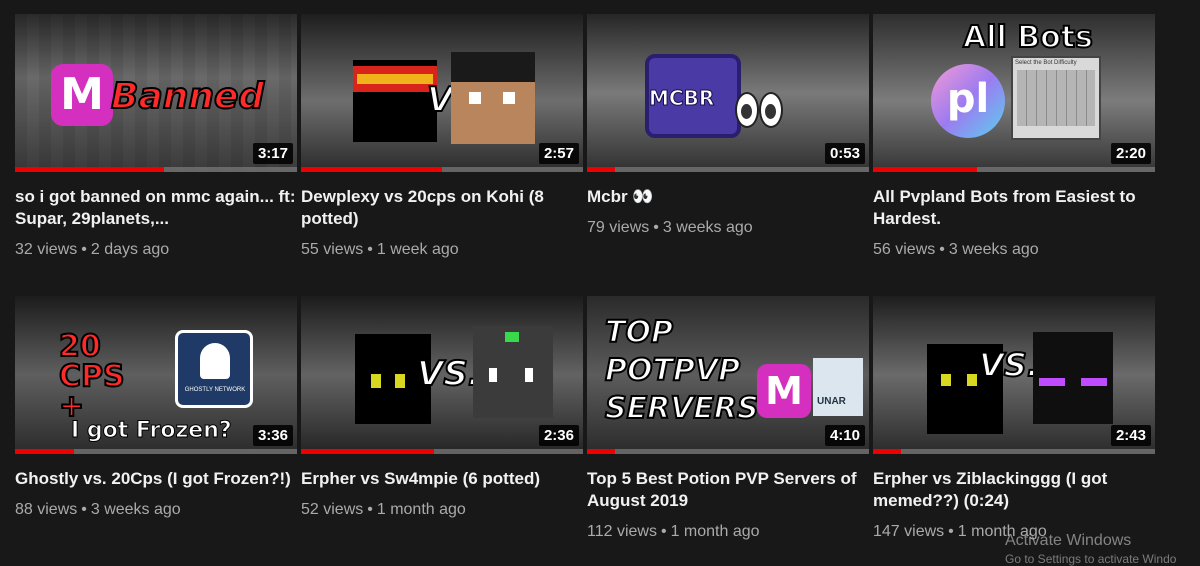 Image resolution: width=1200 pixels, height=566 pixels. What do you see at coordinates (152, 431) in the screenshot?
I see `thumbnail-caption: I got Frozen?` at bounding box center [152, 431].